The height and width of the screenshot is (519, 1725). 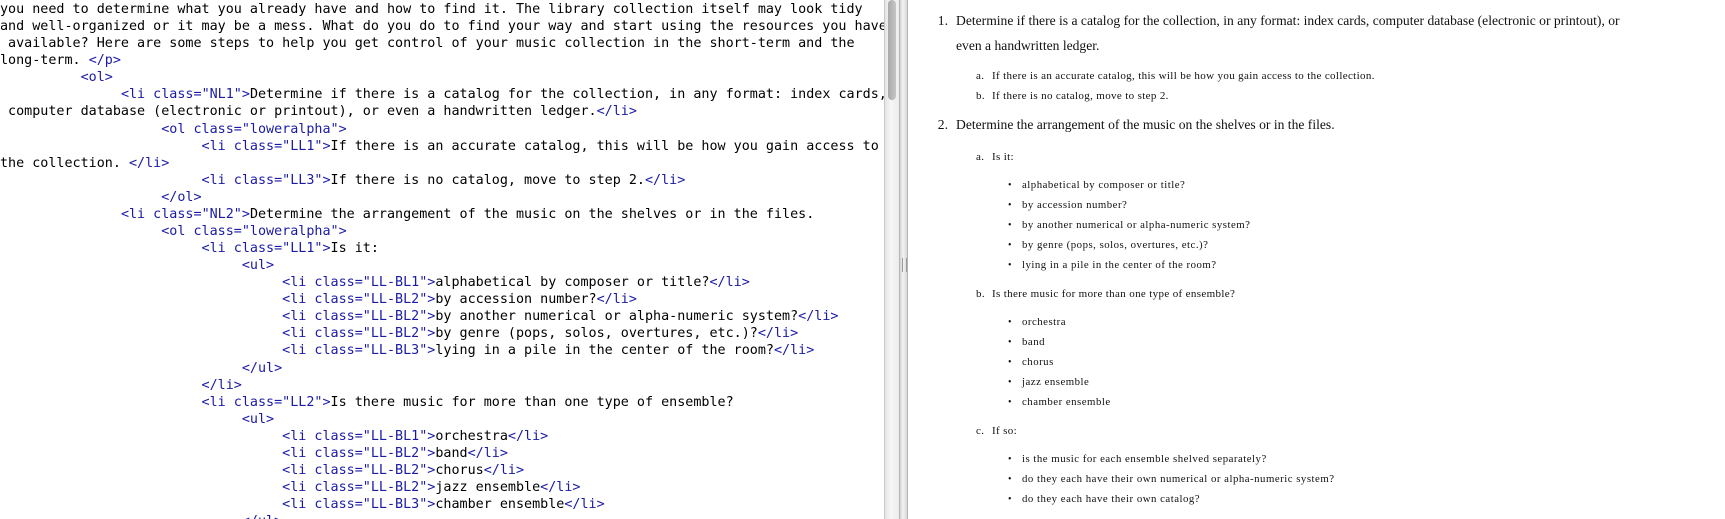 What do you see at coordinates (904, 265) in the screenshot?
I see `splitter-grip-icon` at bounding box center [904, 265].